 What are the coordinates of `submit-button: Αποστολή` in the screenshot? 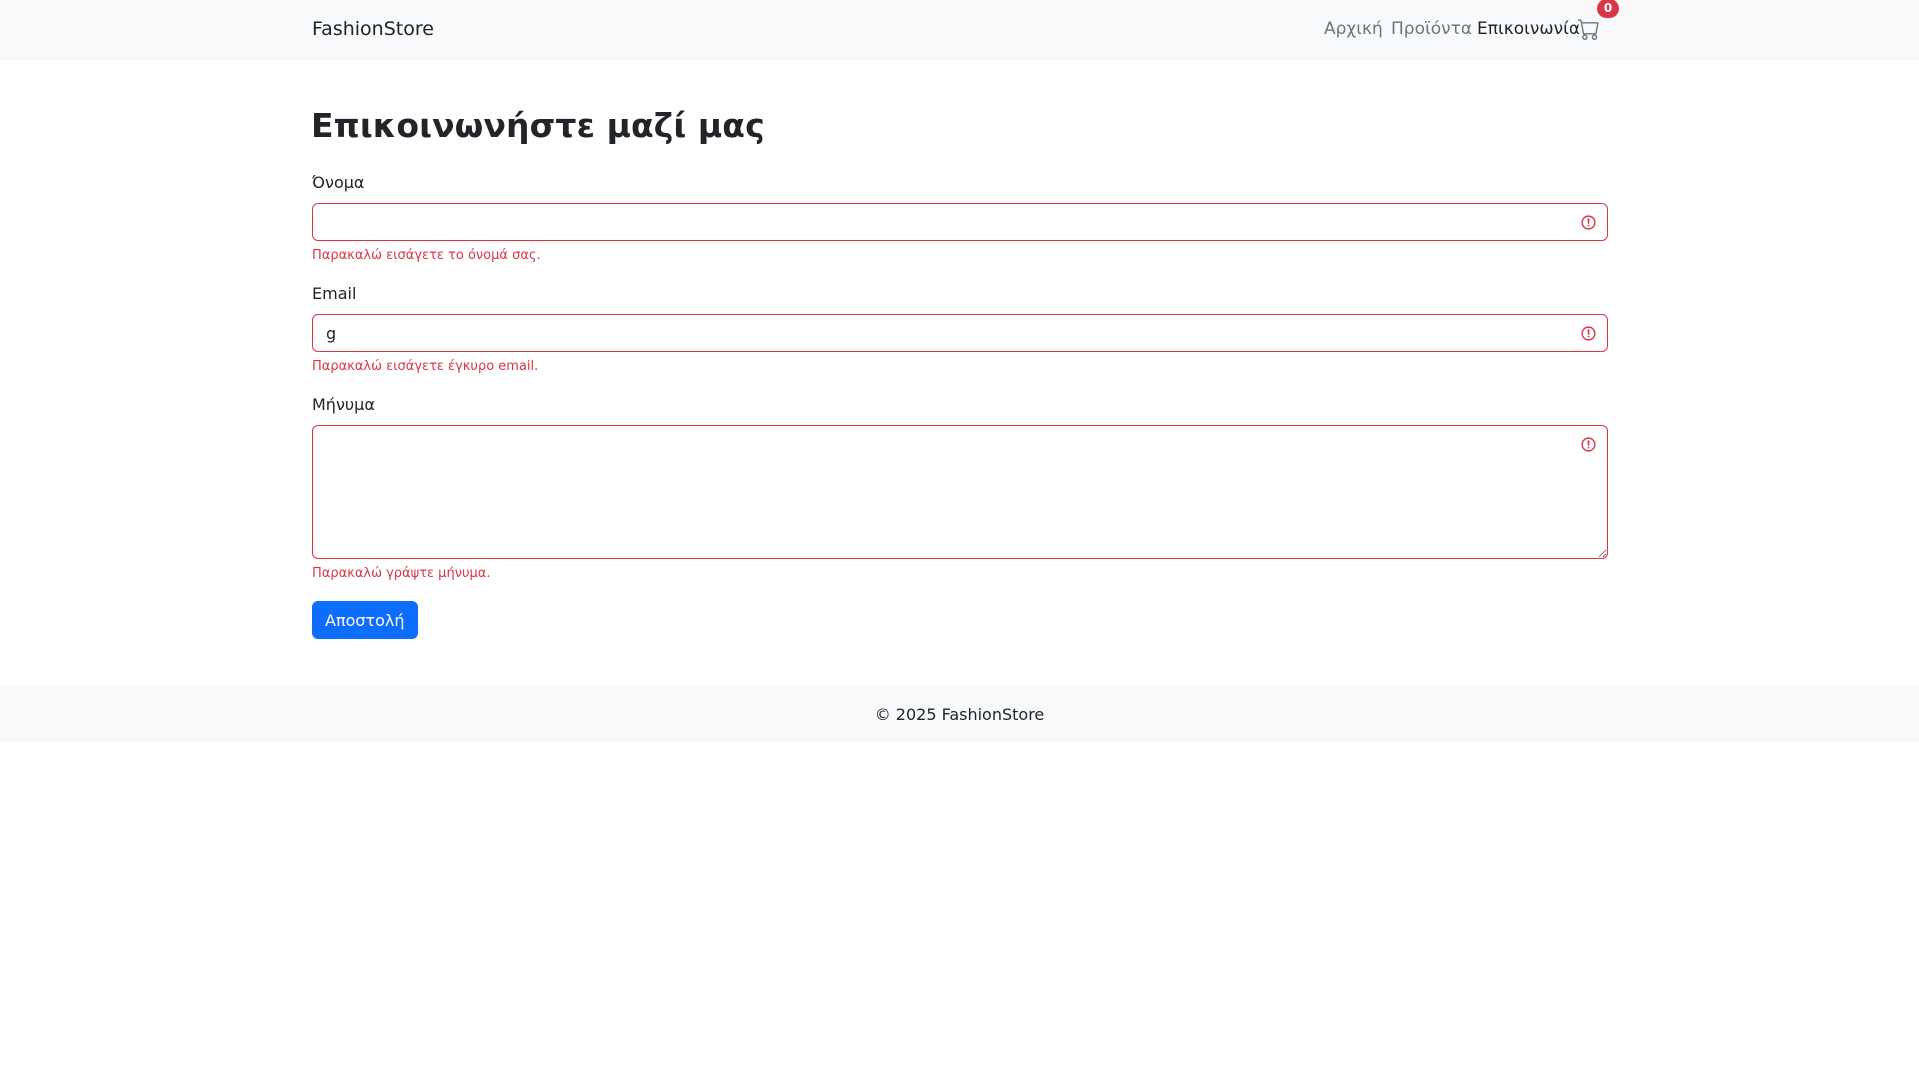 It's located at (365, 620).